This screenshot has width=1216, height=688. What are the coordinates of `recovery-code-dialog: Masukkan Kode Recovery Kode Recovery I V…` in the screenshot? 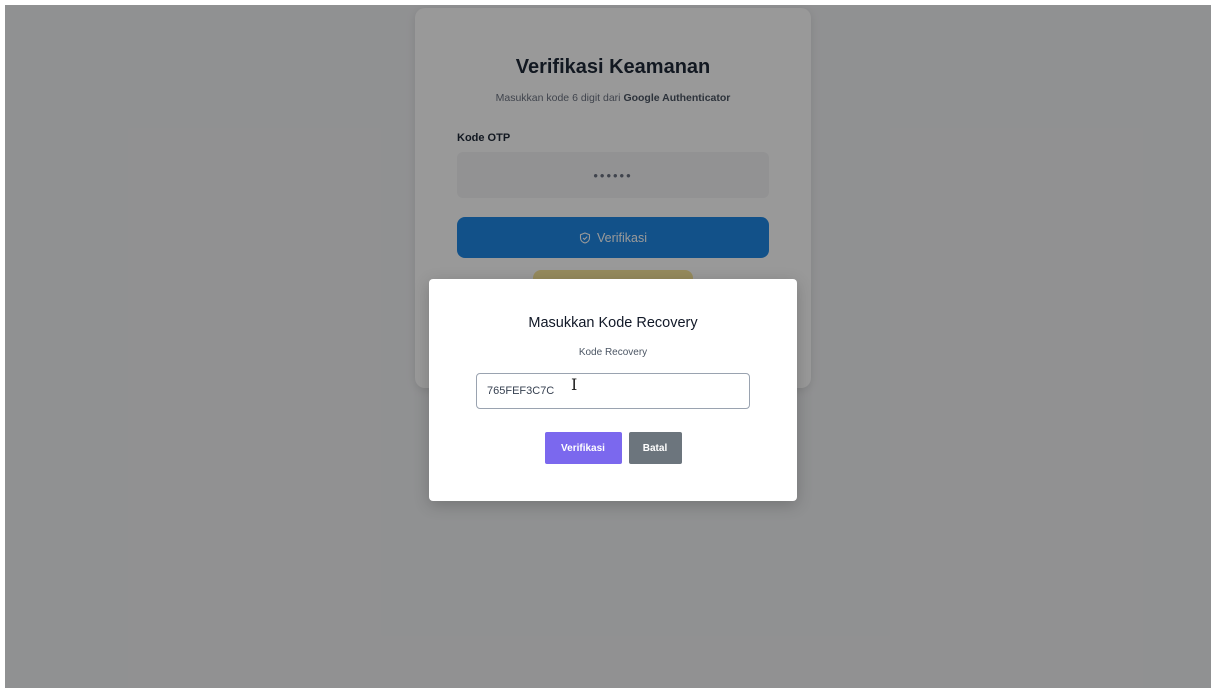 It's located at (613, 390).